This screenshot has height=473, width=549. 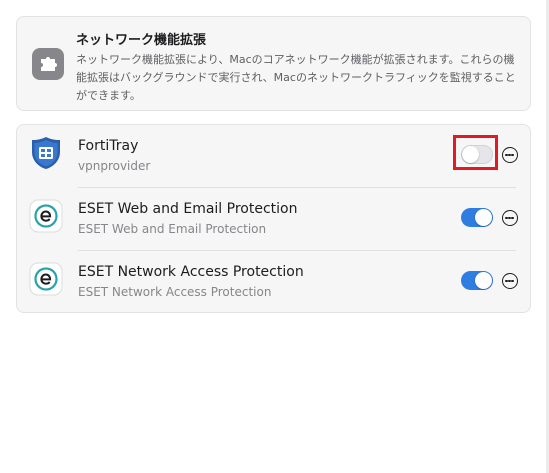 I want to click on fortitray-toggle, so click(x=477, y=154).